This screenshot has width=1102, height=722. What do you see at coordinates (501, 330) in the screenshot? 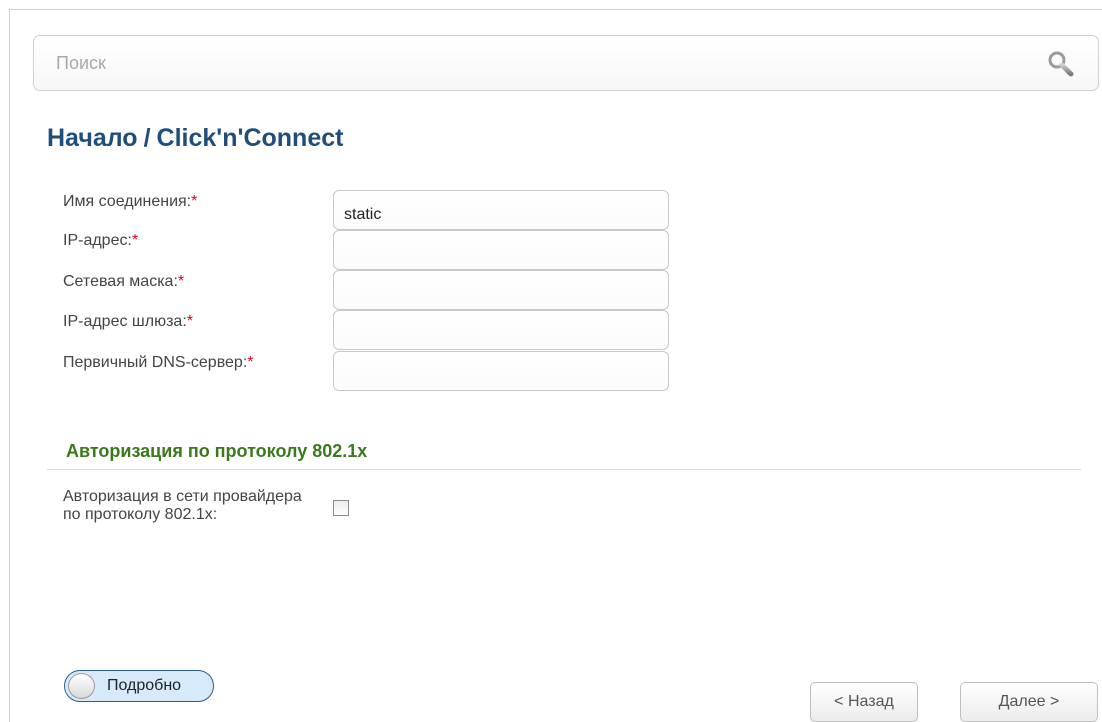
I see `gateway-field` at bounding box center [501, 330].